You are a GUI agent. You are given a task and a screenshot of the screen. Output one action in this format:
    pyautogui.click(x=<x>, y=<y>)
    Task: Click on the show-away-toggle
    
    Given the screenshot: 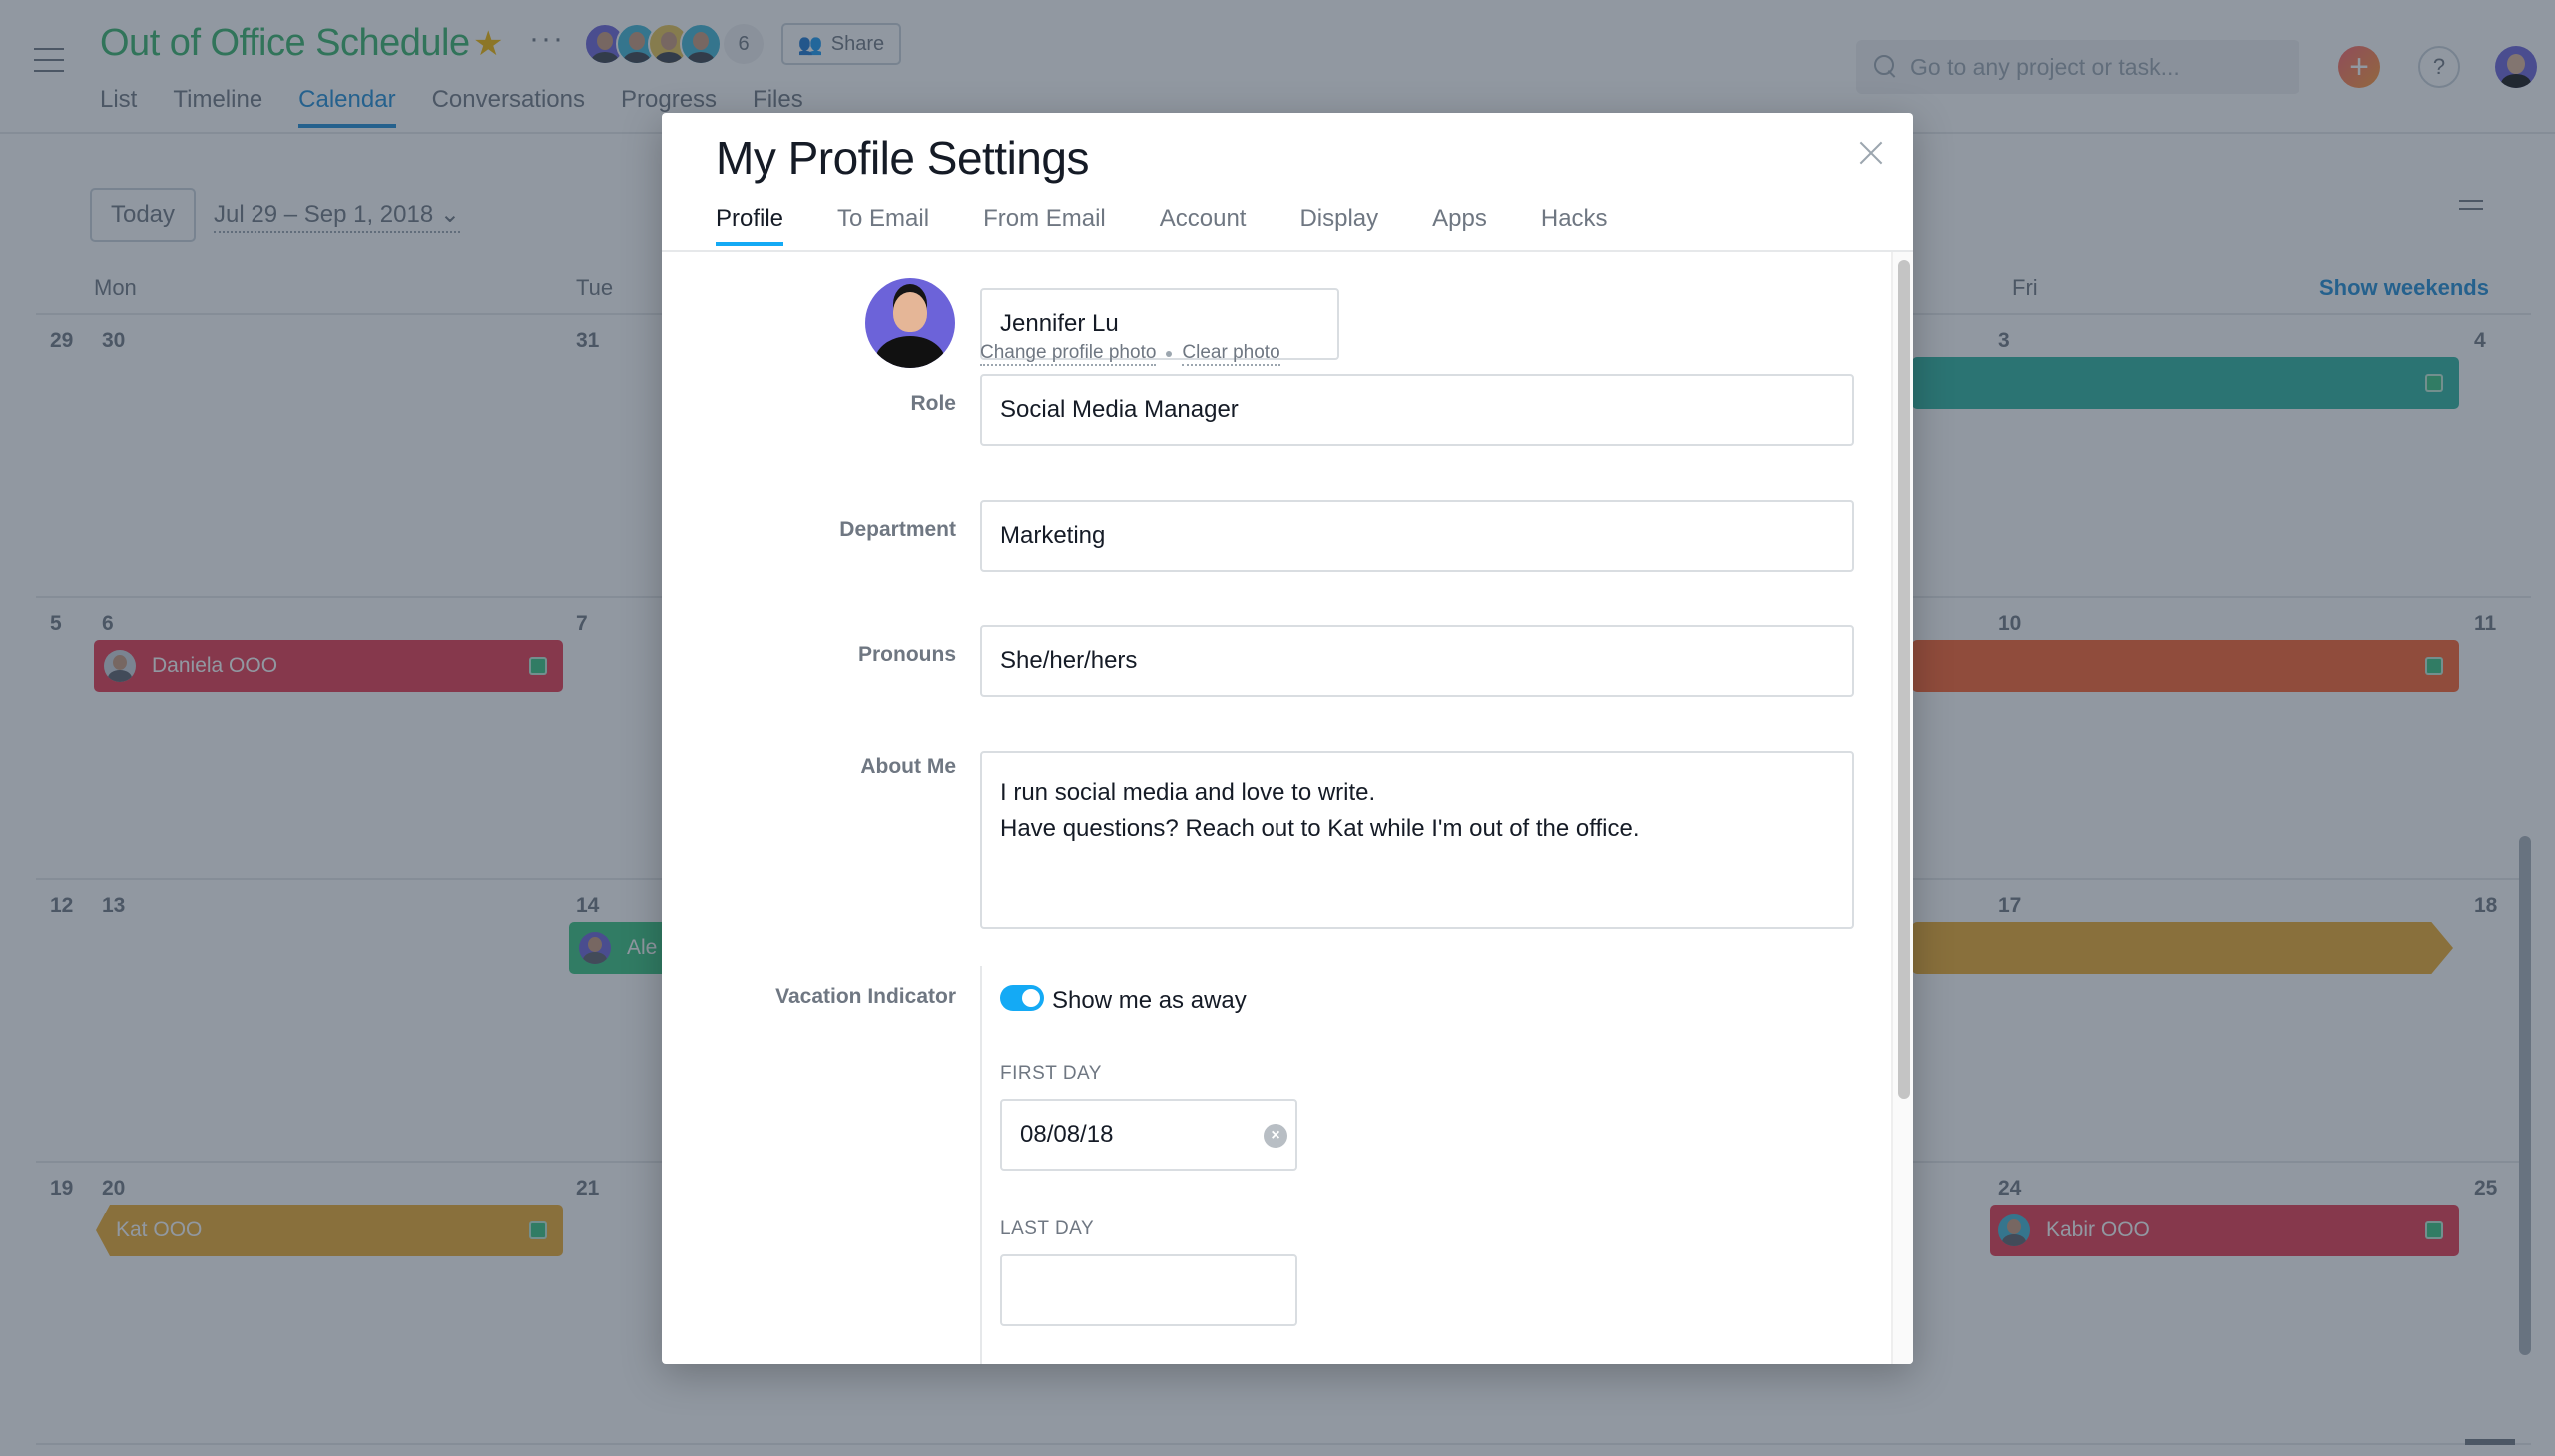 What is the action you would take?
    pyautogui.click(x=1022, y=998)
    